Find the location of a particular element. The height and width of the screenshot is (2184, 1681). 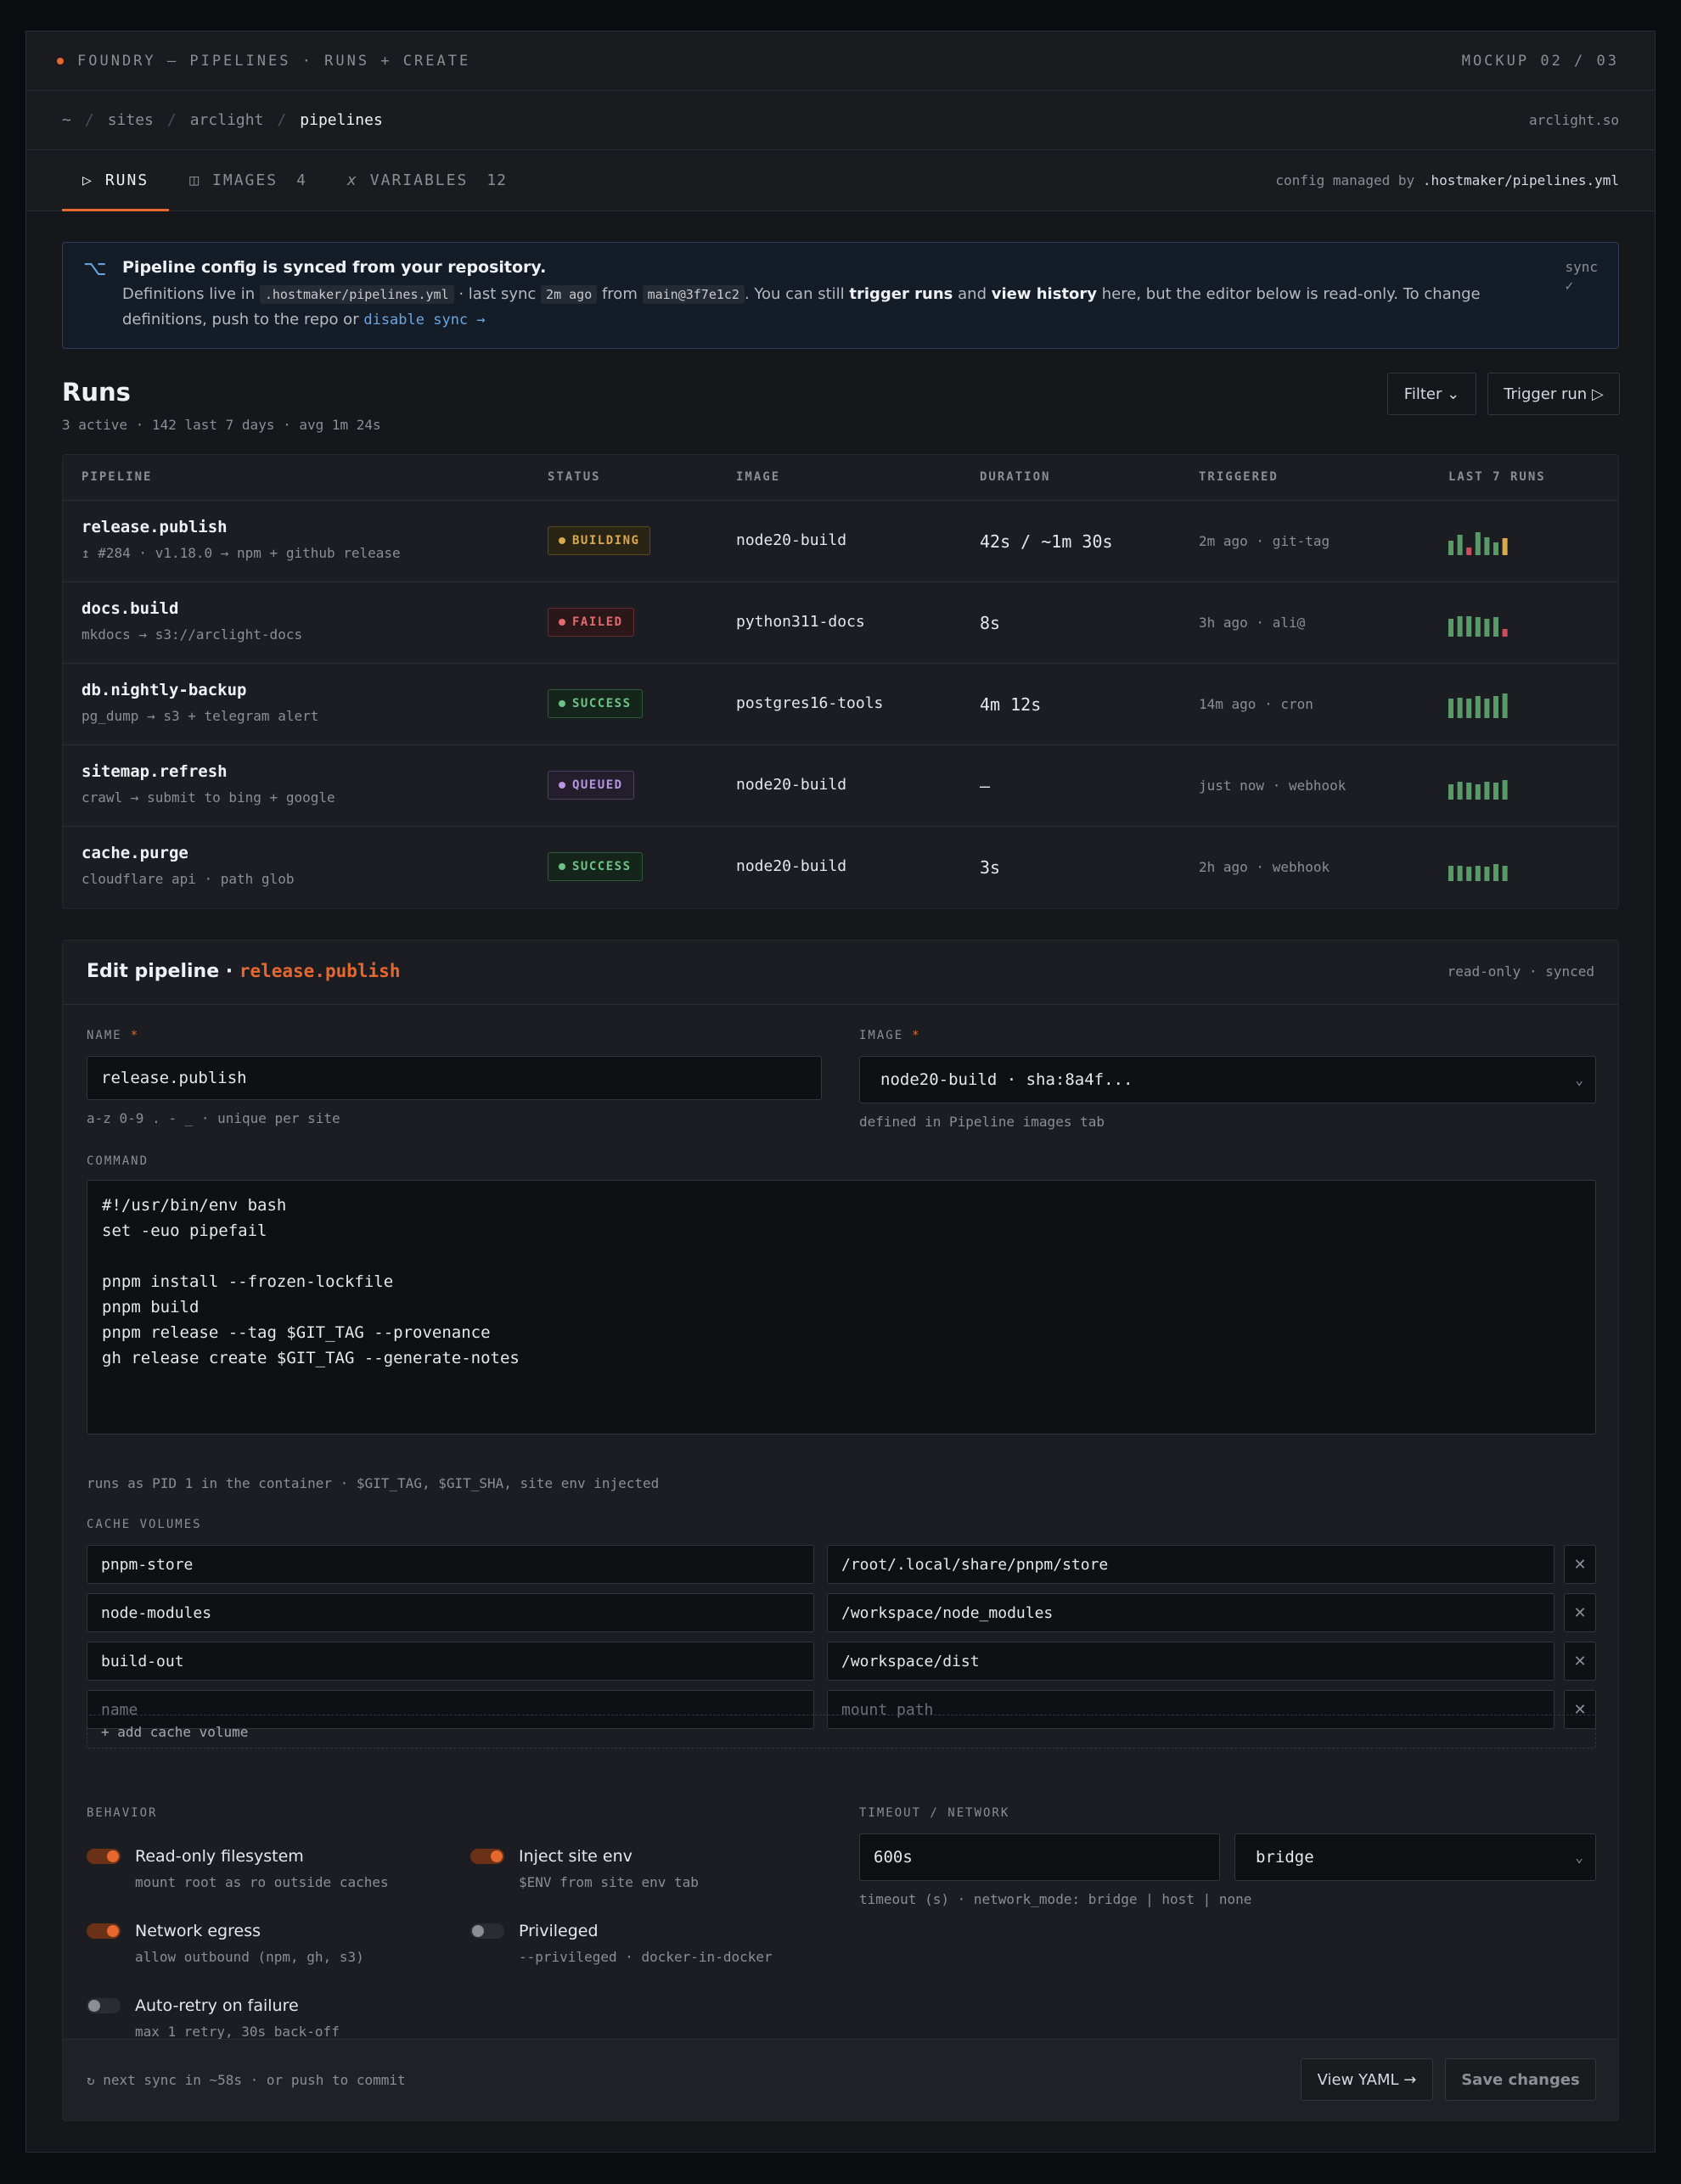

pipeline-description: mkdocs → s3://arclight-docs is located at coordinates (193, 635).